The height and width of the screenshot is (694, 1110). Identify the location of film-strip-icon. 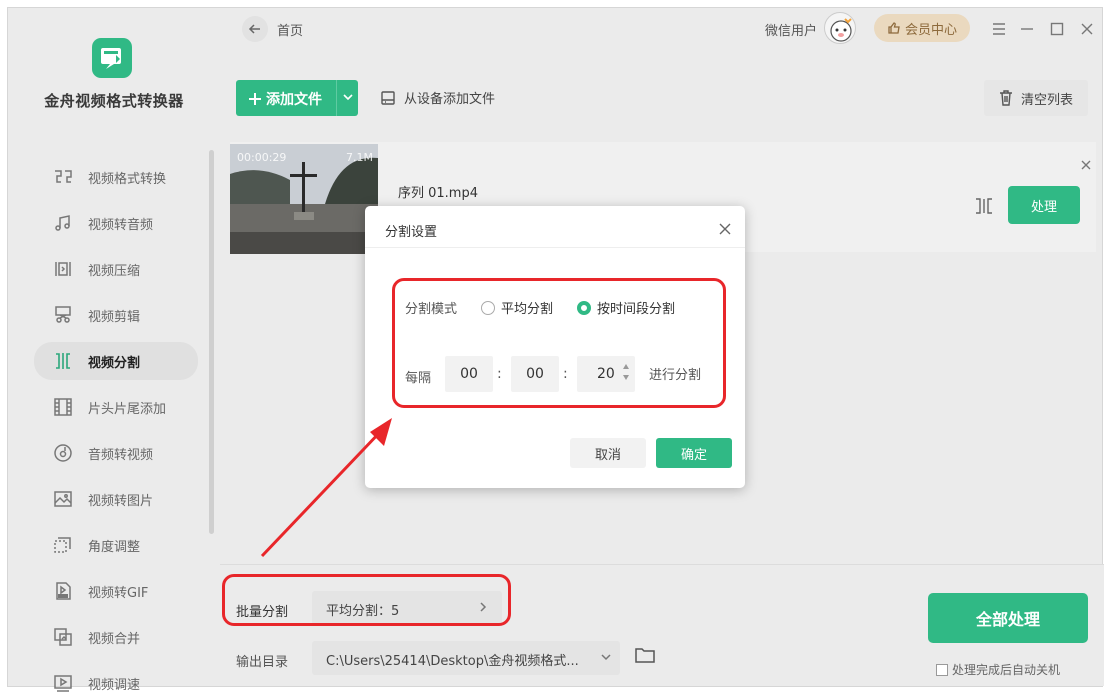
(63, 407).